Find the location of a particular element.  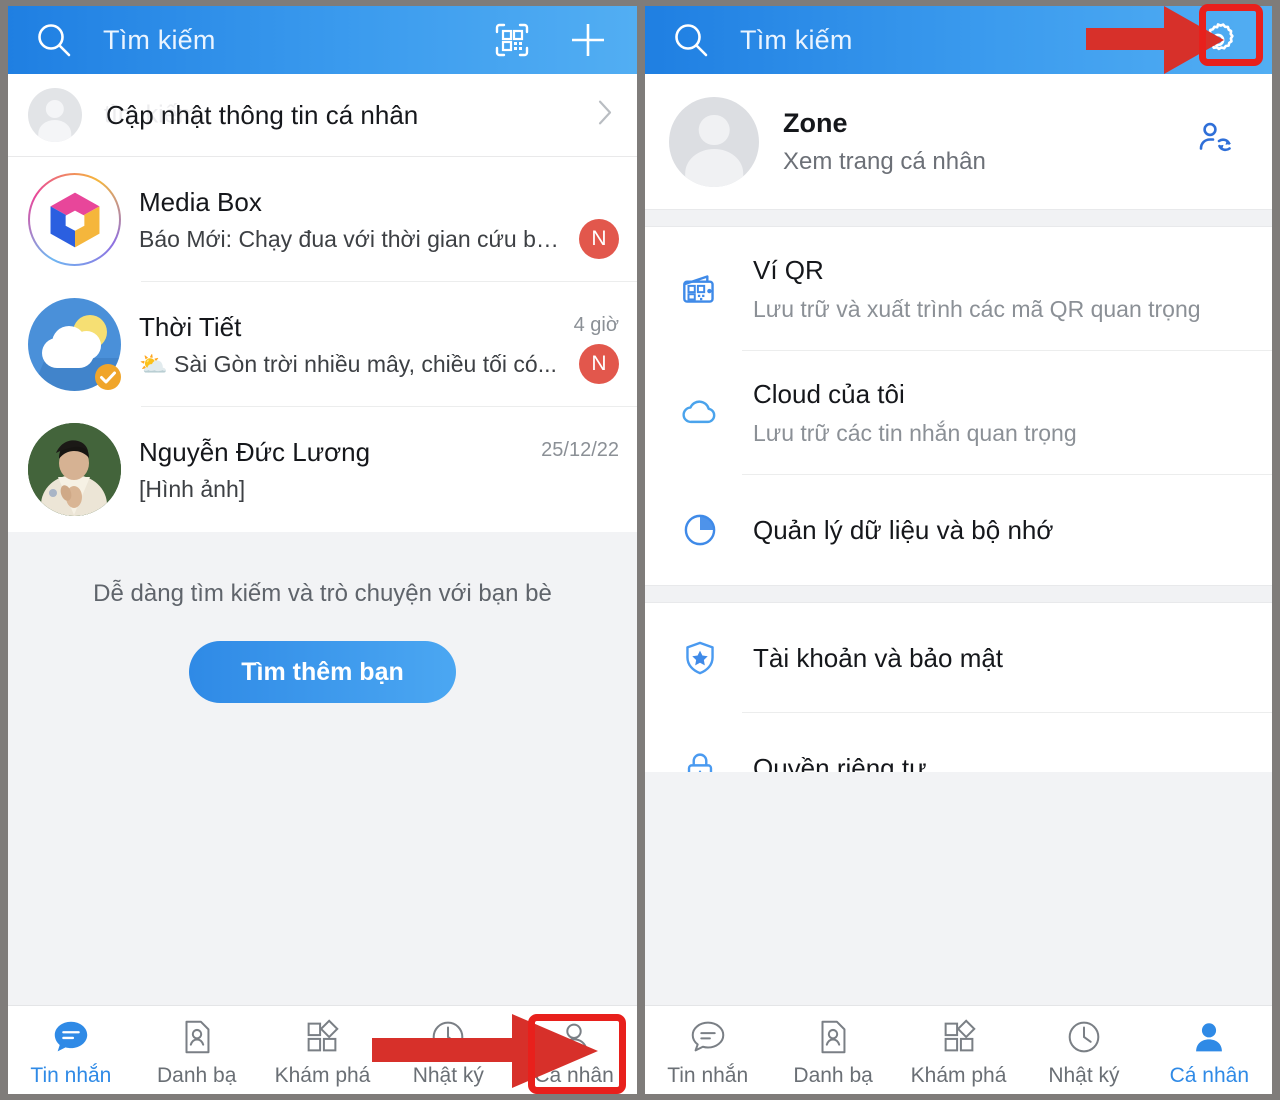

chat-time: 25/12/22 is located at coordinates (580, 450).